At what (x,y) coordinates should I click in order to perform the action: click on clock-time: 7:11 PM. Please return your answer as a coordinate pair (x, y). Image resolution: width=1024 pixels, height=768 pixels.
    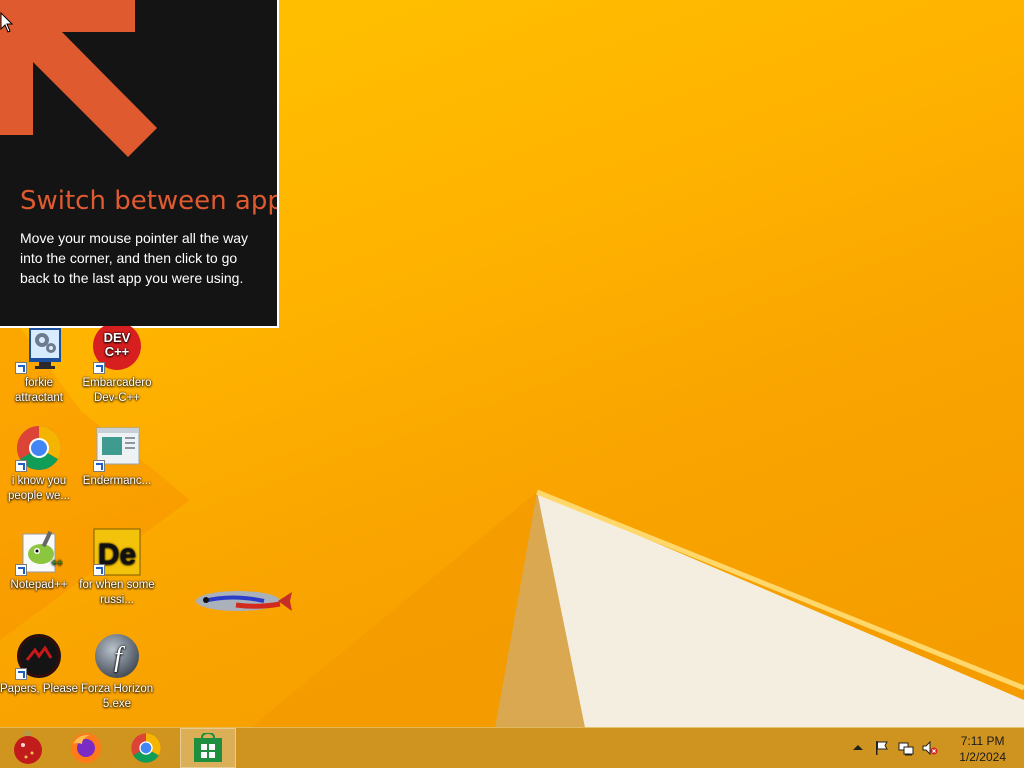
    Looking at the image, I should click on (982, 741).